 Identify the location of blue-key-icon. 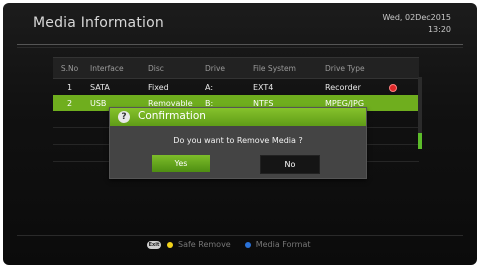
(247, 244).